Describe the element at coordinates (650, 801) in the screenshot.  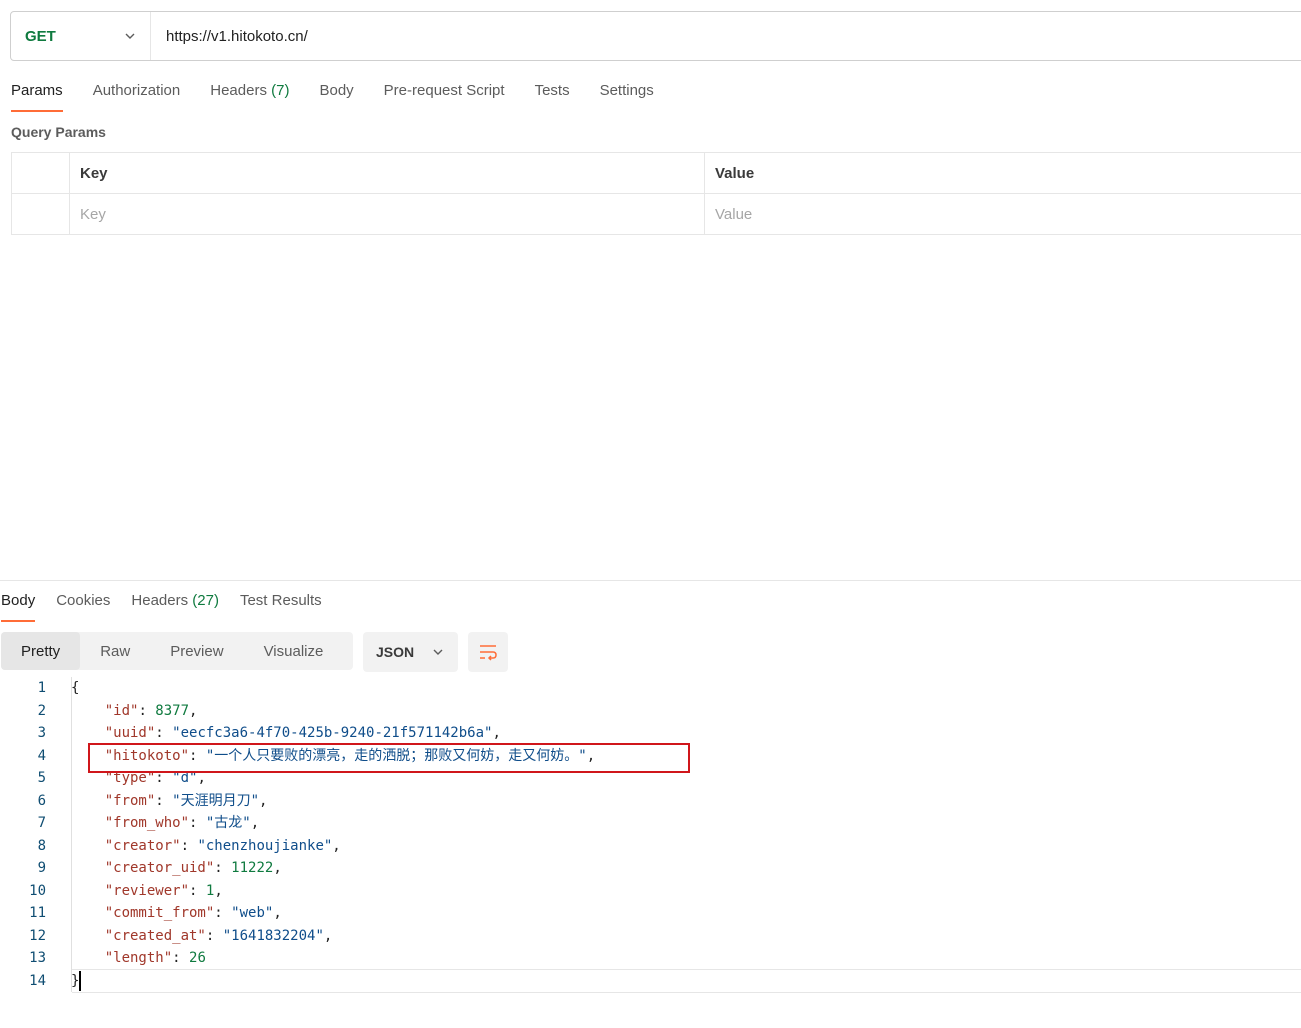
I see `code-line: 6 "from": "天涯明月刀",` at that location.